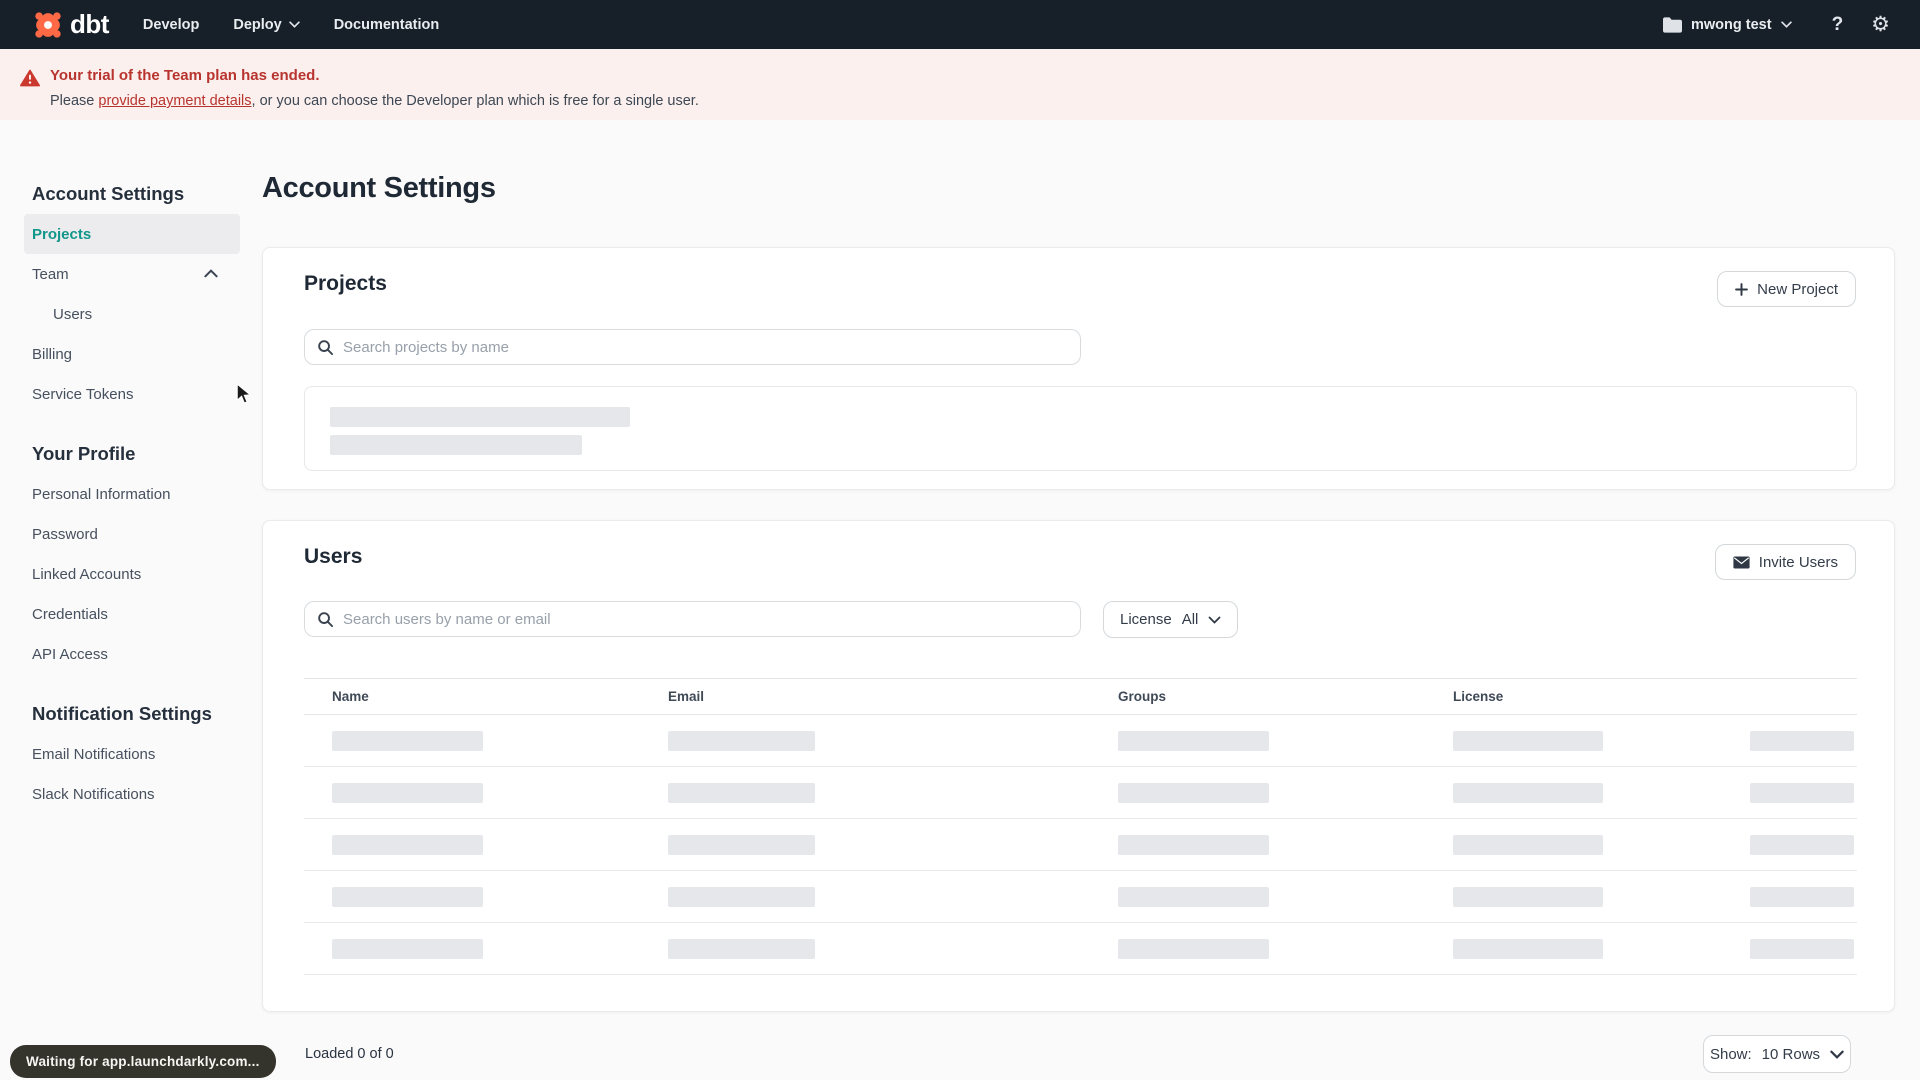 The width and height of the screenshot is (1920, 1080). I want to click on sidebar-item-team: Team, so click(132, 274).